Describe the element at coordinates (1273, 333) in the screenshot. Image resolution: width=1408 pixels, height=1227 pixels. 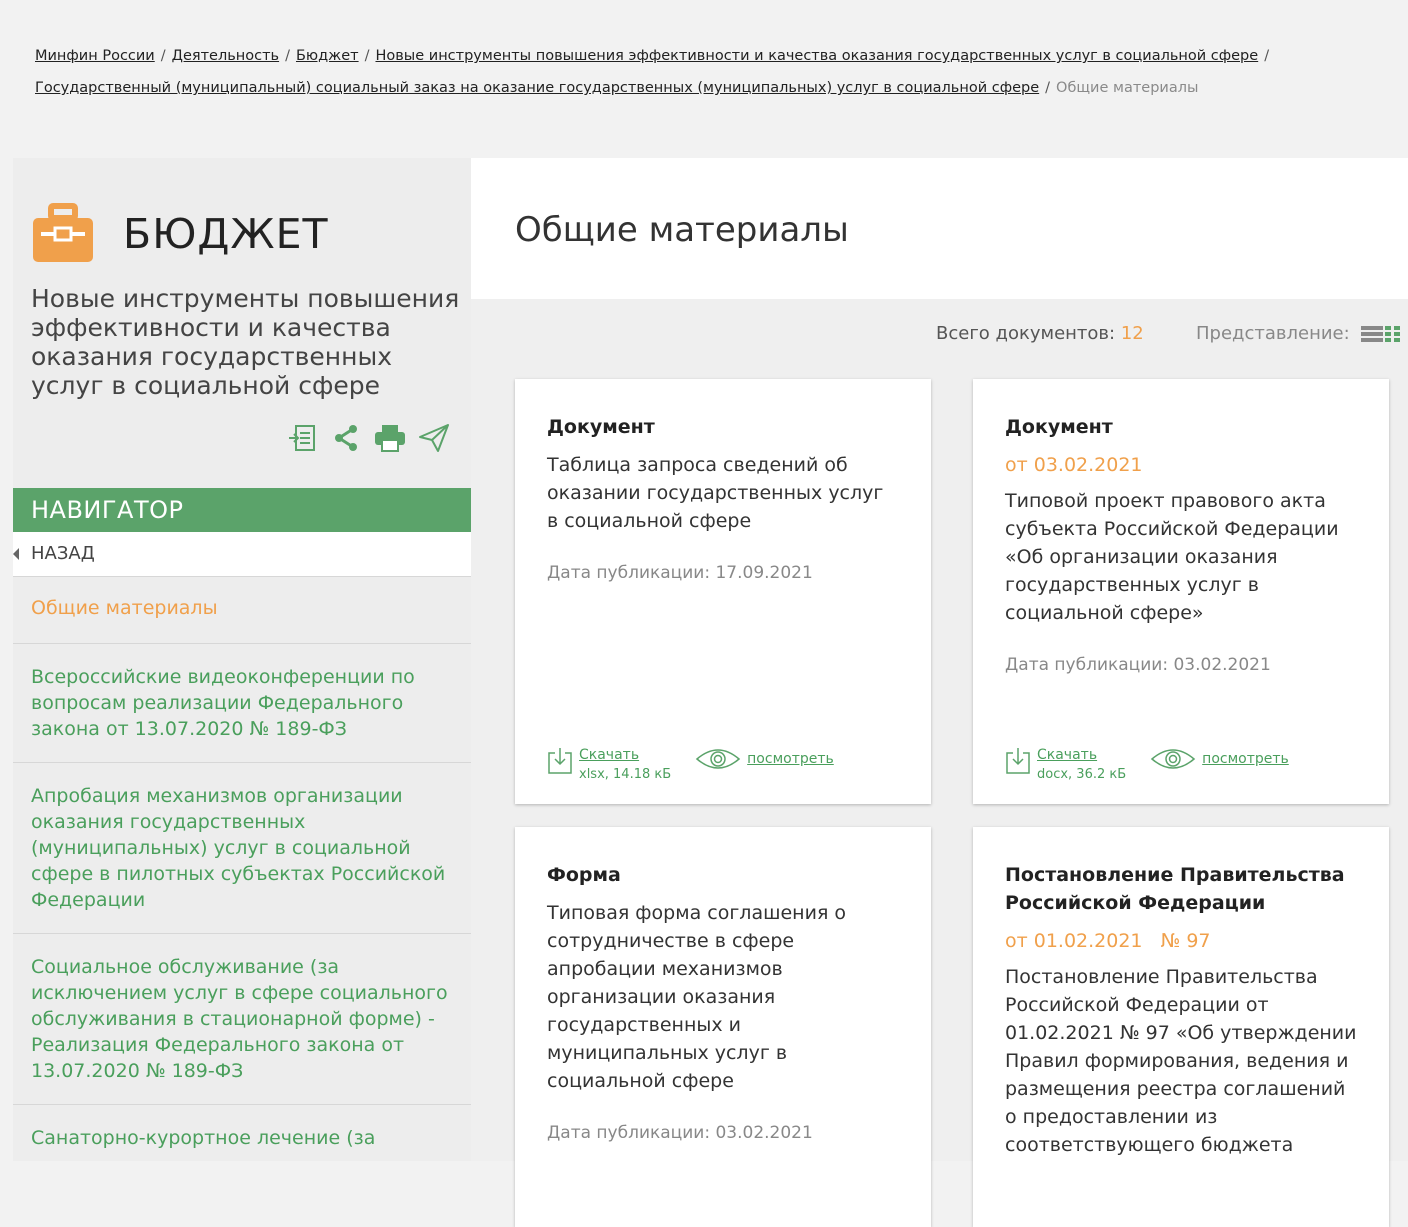
I see `view-mode-label: Представление:` at that location.